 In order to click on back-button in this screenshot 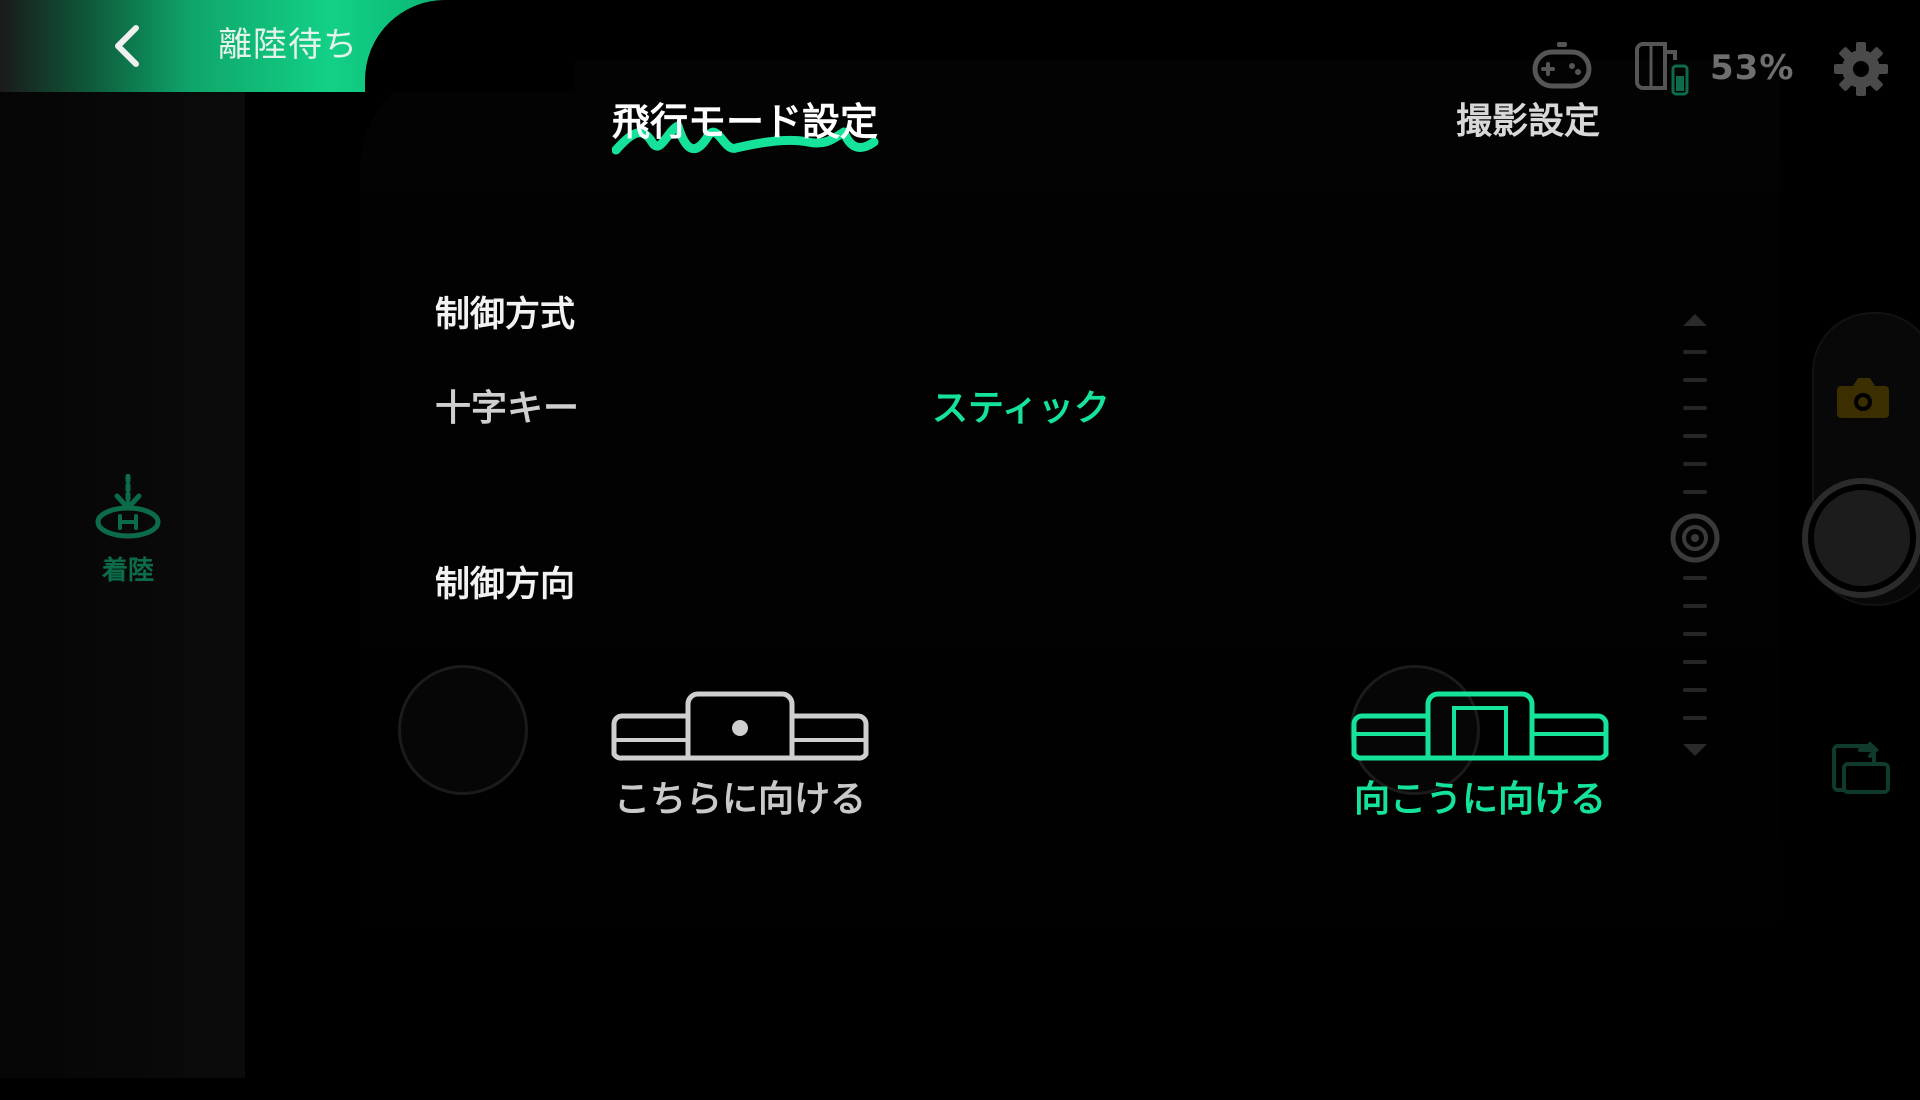, I will do `click(128, 46)`.